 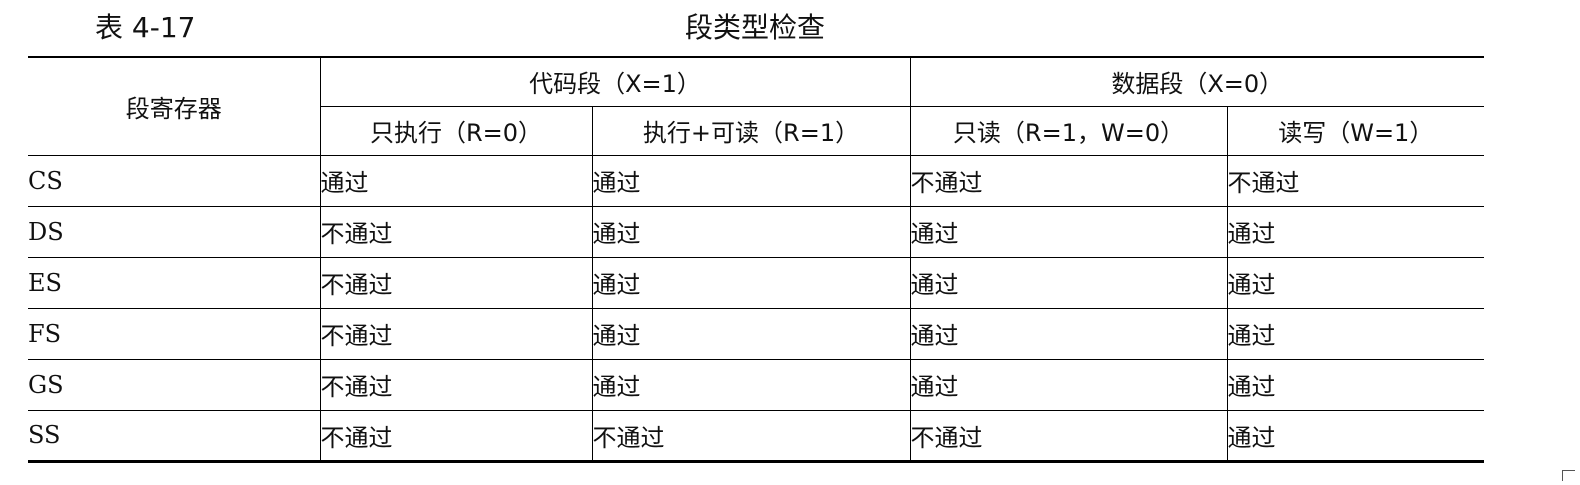 What do you see at coordinates (174, 231) in the screenshot?
I see `register-cell: DS` at bounding box center [174, 231].